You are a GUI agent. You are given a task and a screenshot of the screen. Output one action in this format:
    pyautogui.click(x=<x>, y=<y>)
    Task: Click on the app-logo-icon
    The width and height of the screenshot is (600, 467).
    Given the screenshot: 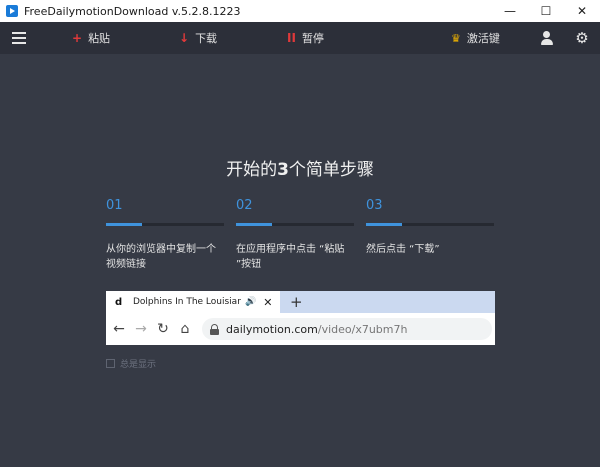 What is the action you would take?
    pyautogui.click(x=12, y=11)
    